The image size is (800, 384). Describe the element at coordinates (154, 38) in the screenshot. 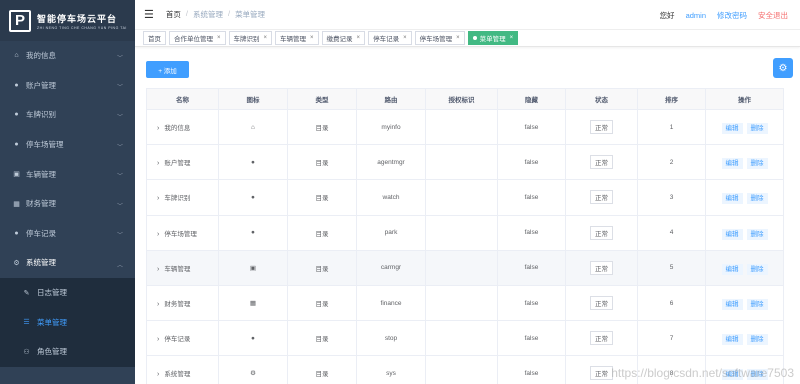

I see `tab-tag: 首页` at that location.